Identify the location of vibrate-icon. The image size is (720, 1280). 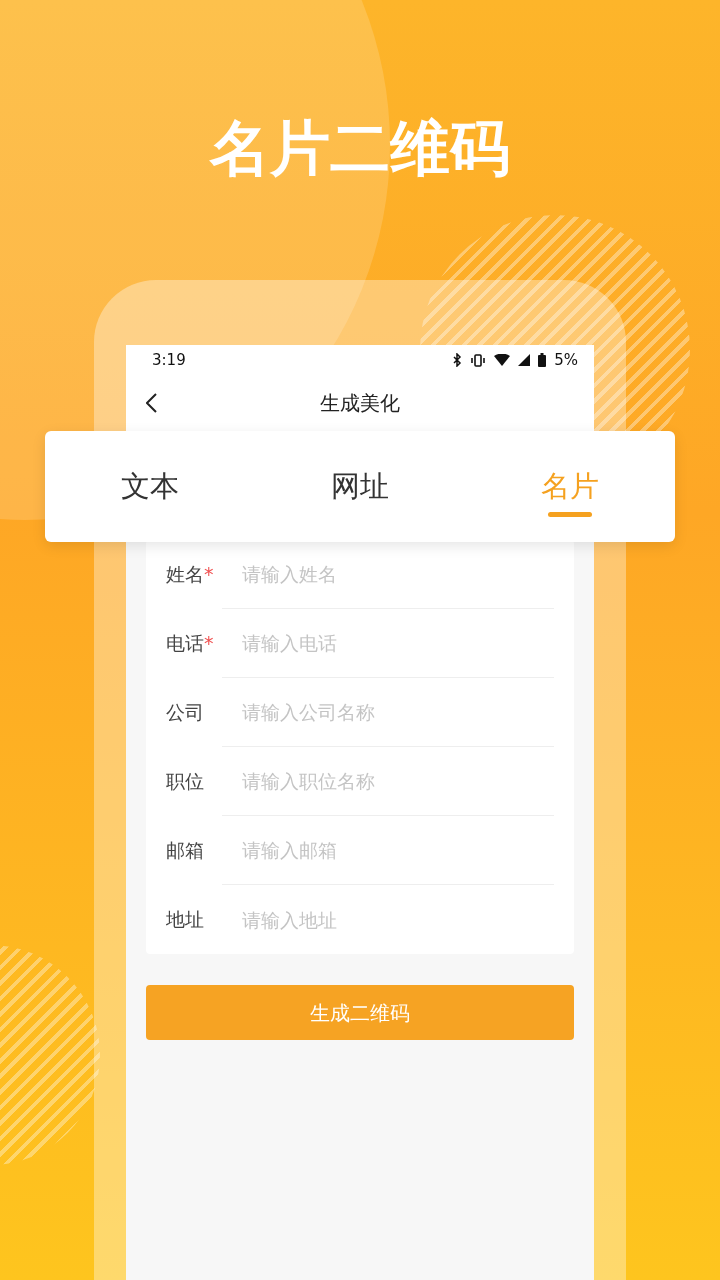
(478, 360).